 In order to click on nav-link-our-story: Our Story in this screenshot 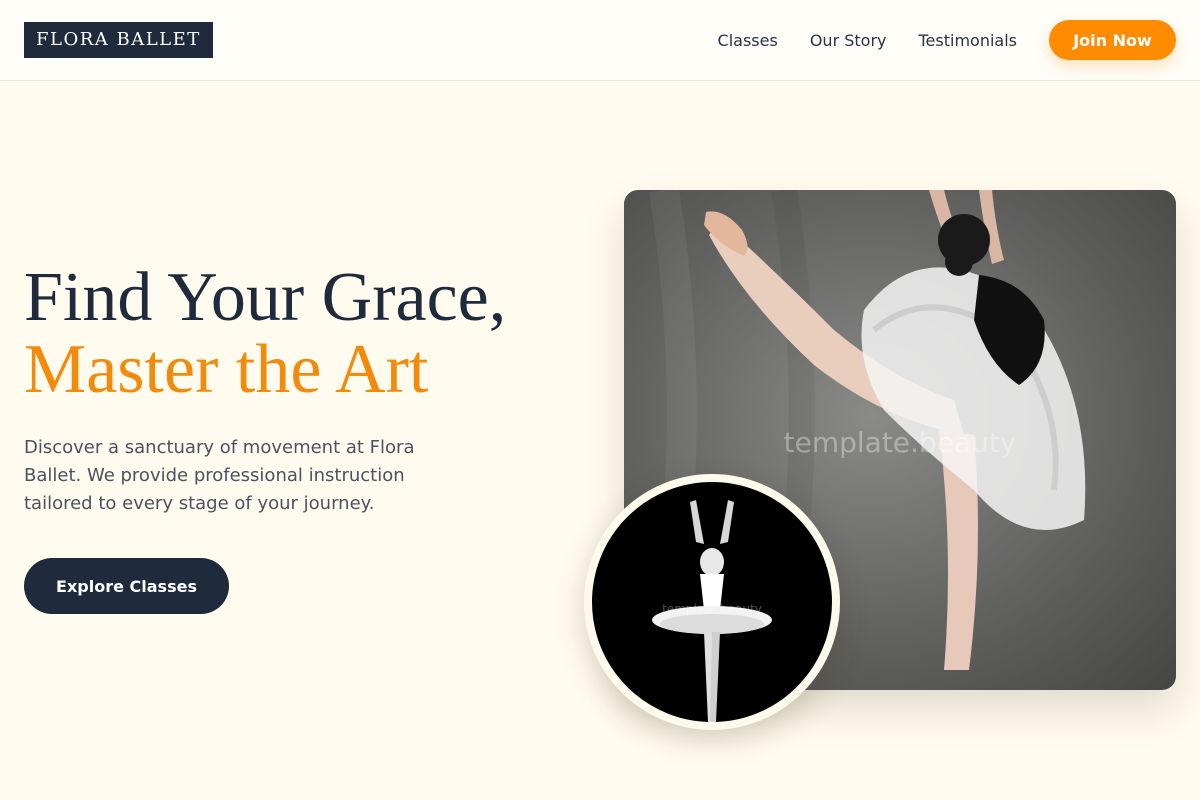, I will do `click(848, 40)`.